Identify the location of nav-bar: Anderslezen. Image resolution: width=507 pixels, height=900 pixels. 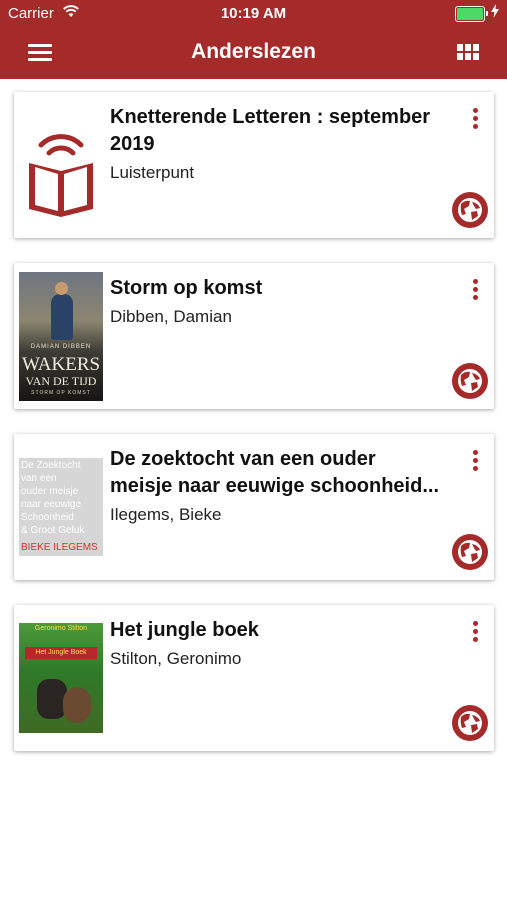
(253, 53).